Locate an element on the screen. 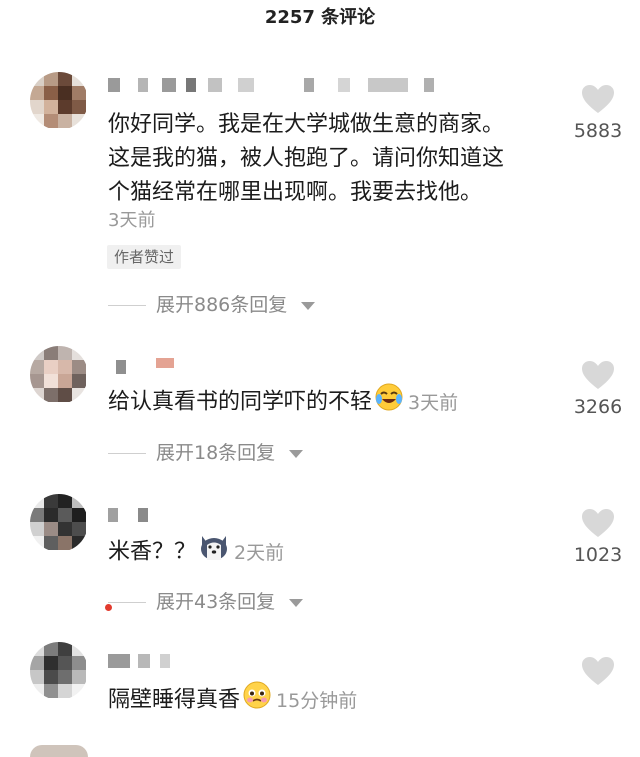  comment-text: 给认真看书的同学吓的不轻 3天前 is located at coordinates (328, 402).